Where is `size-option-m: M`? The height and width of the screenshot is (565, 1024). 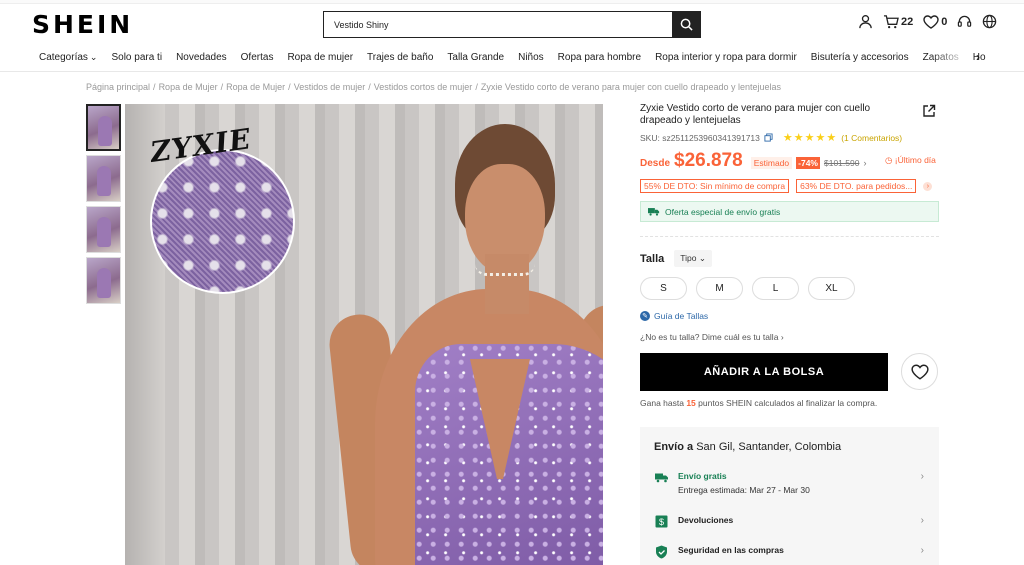 size-option-m: M is located at coordinates (719, 288).